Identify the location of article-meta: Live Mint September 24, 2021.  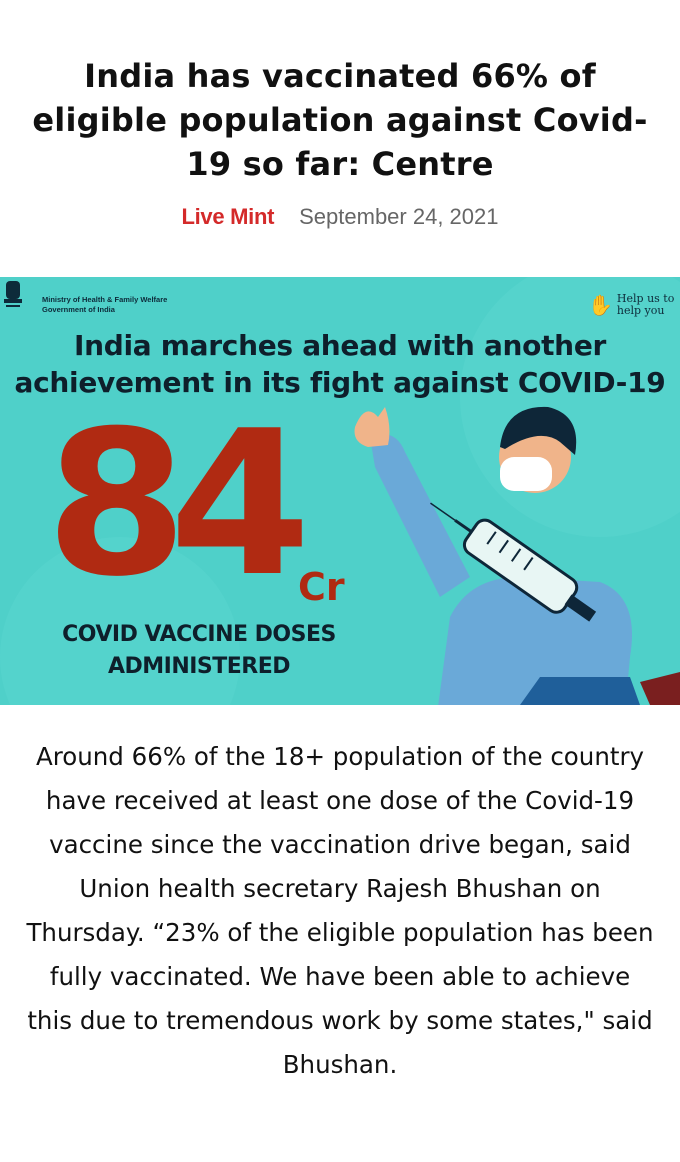
(340, 217).